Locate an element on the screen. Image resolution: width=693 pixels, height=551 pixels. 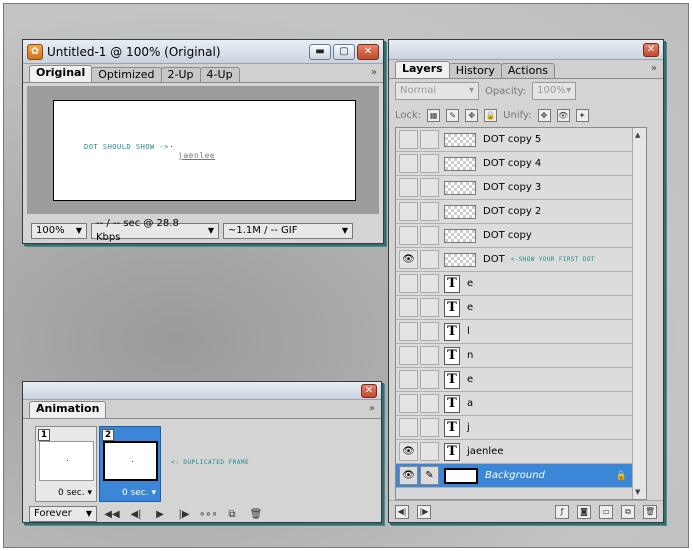
zoom-select: 100% ▼ is located at coordinates (59, 231).